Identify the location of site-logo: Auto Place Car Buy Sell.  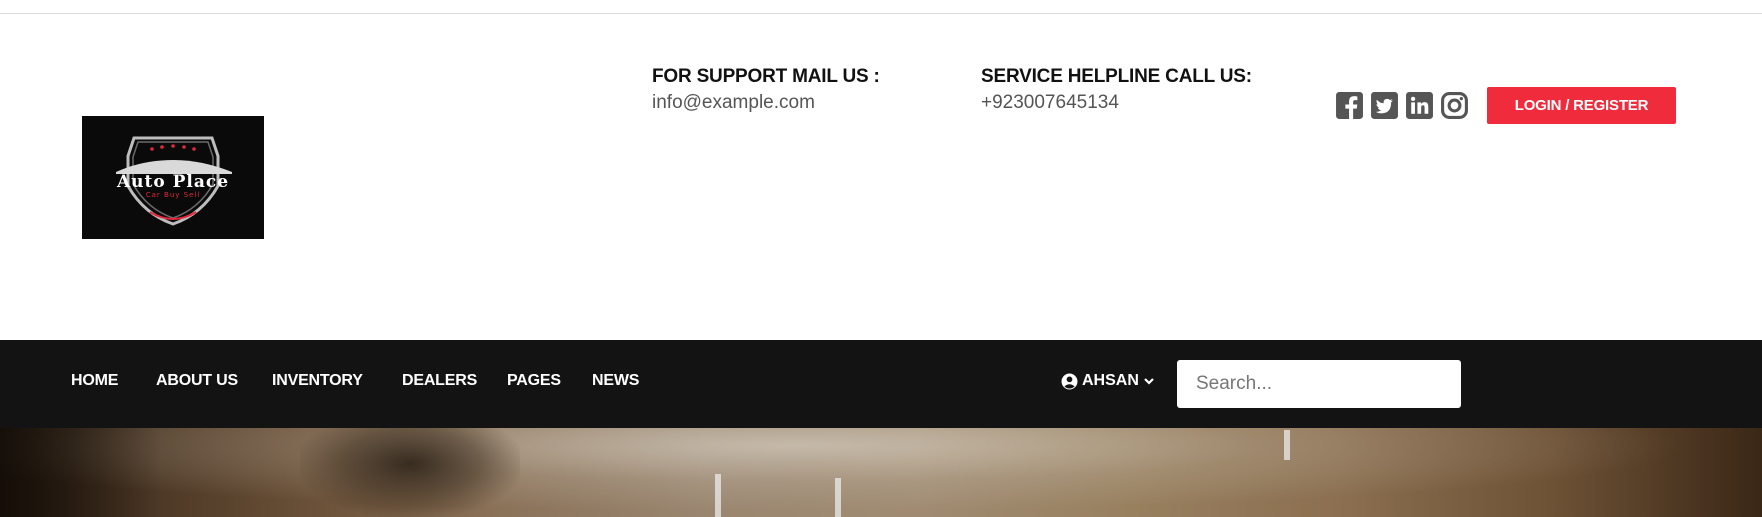
(173, 177).